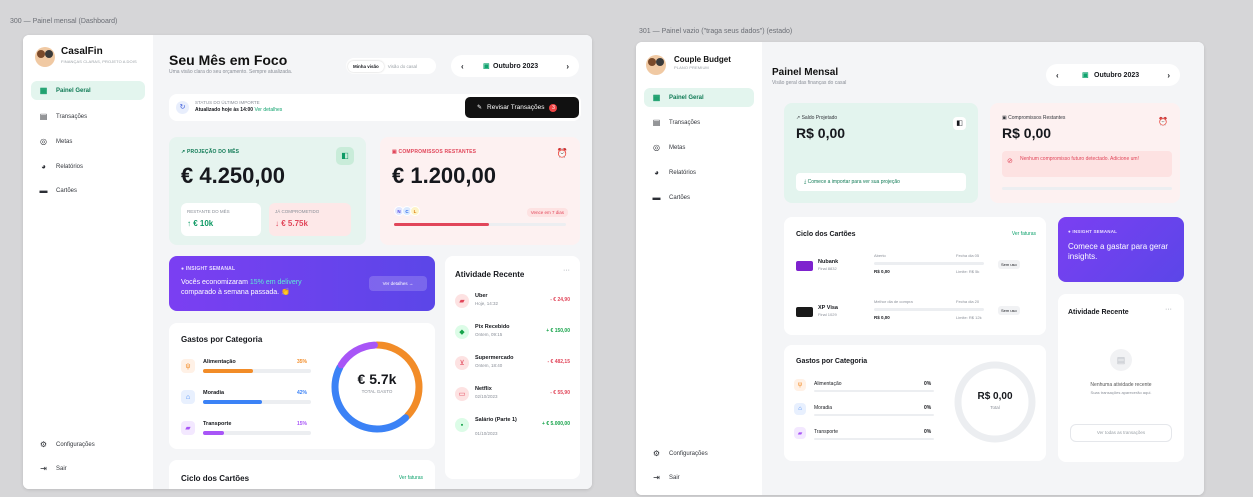  Describe the element at coordinates (268, 110) in the screenshot. I see `import-details-link: Ver detalhes` at that location.